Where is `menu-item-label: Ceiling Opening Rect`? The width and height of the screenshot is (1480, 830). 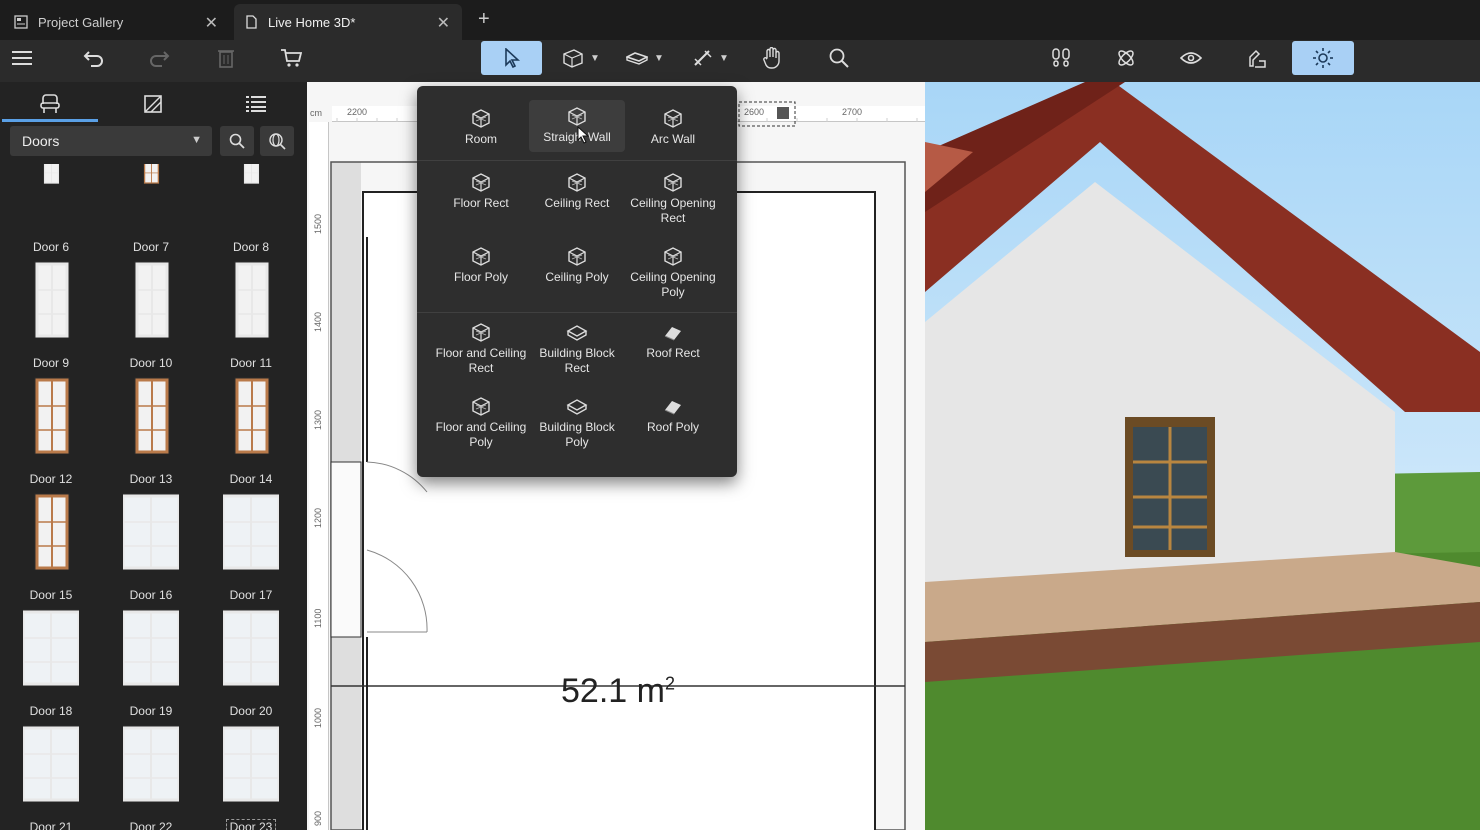
menu-item-label: Ceiling Opening Rect is located at coordinates (673, 210).